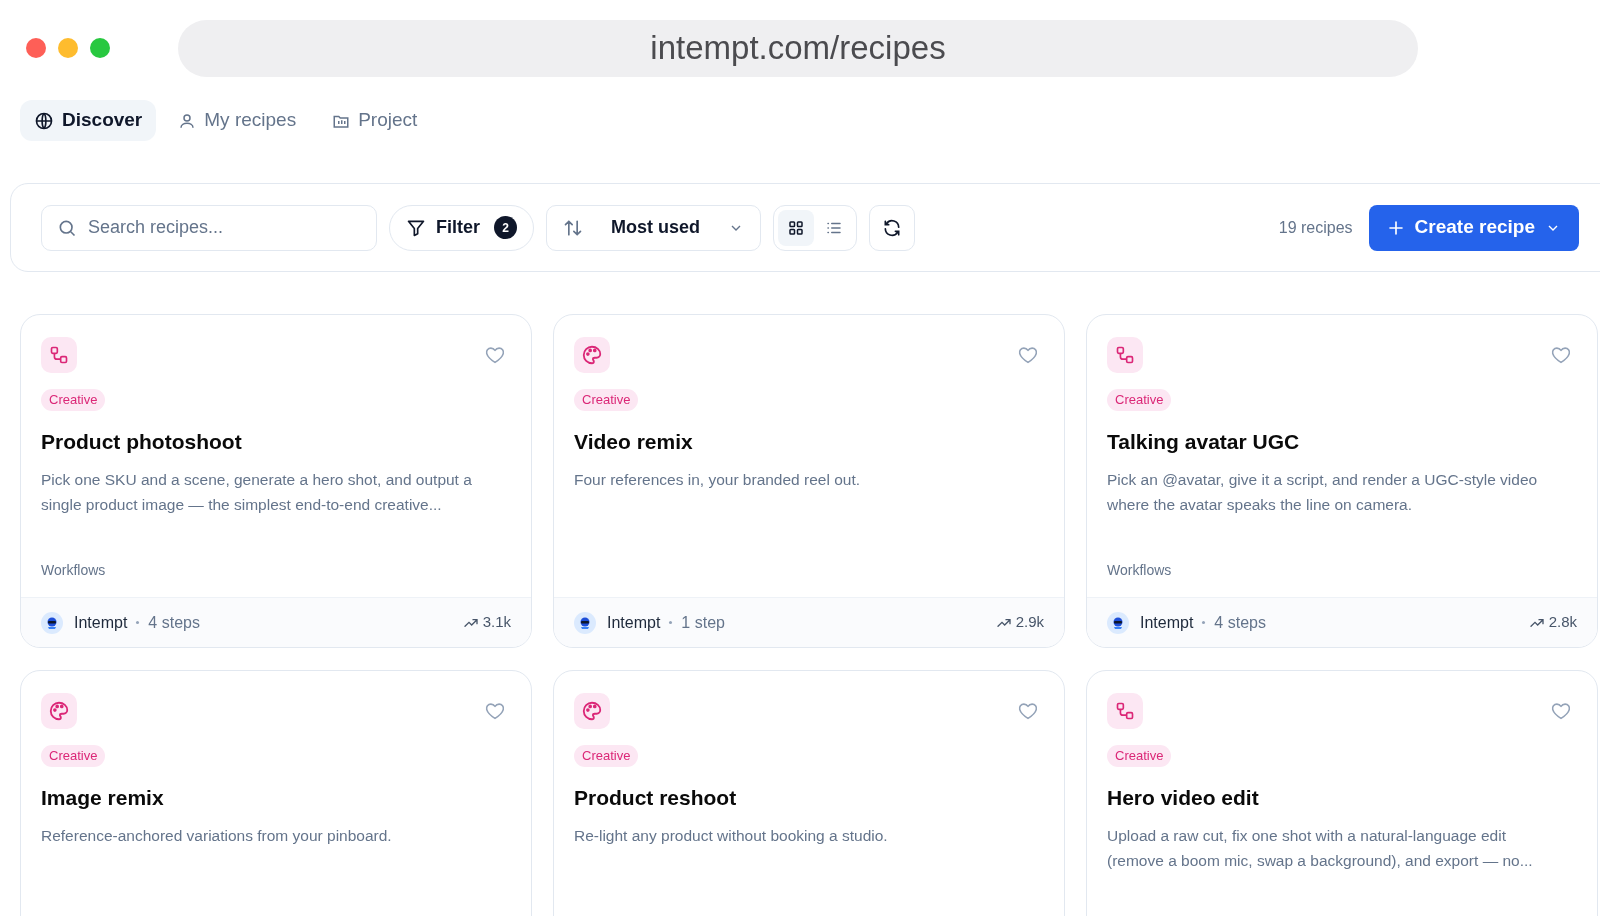 This screenshot has width=1600, height=916. I want to click on recipe-description: Reference-anchored variations from your pinboard., so click(217, 835).